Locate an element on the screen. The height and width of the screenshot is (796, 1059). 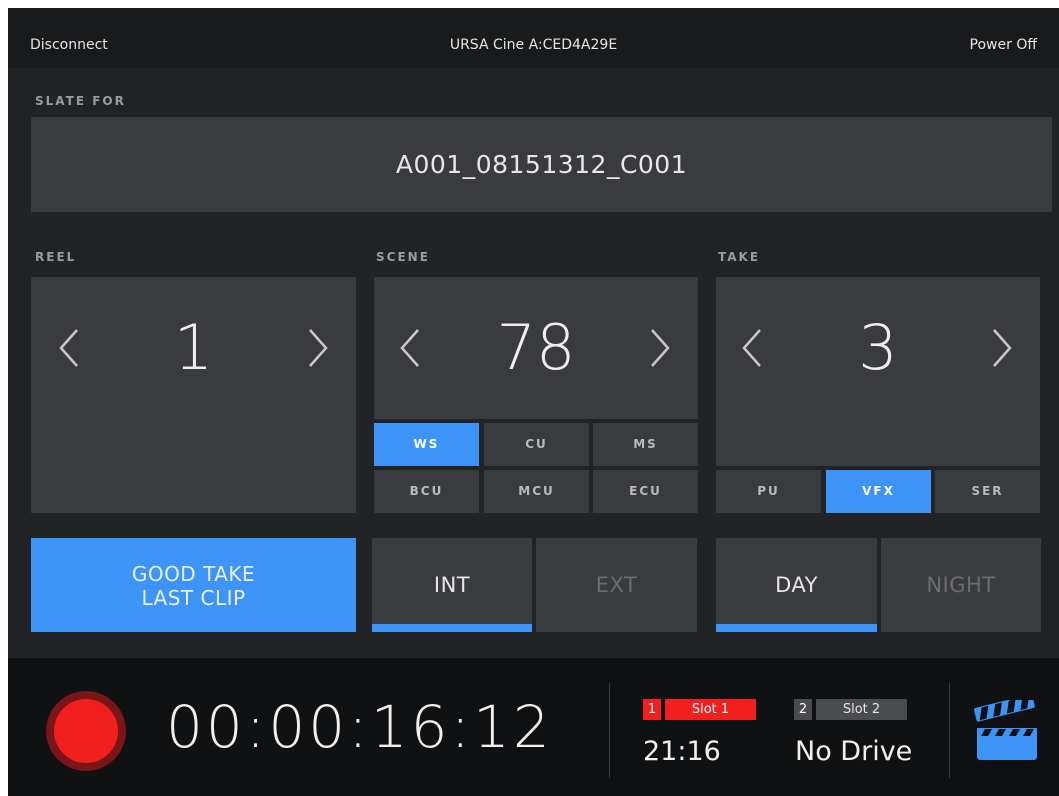
night-label: NIGHT is located at coordinates (961, 585).